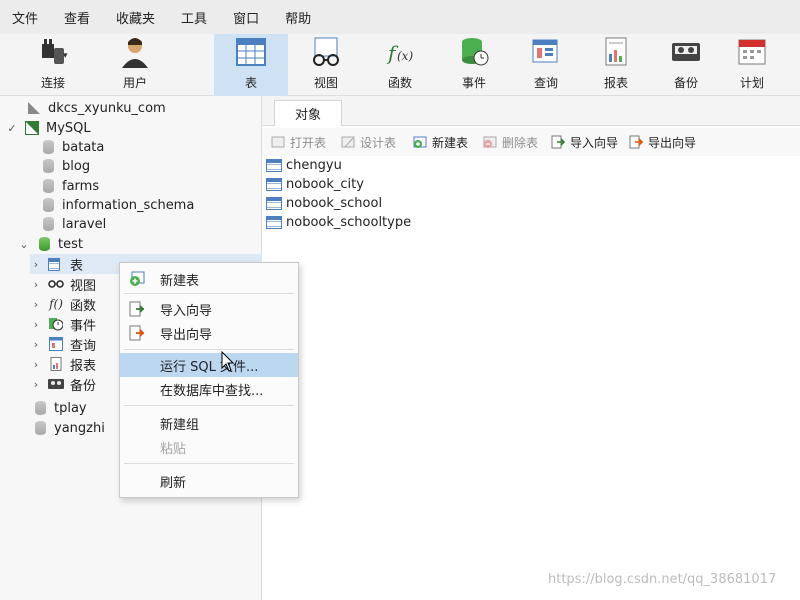 The image size is (800, 600). I want to click on export-icon, so click(636, 142).